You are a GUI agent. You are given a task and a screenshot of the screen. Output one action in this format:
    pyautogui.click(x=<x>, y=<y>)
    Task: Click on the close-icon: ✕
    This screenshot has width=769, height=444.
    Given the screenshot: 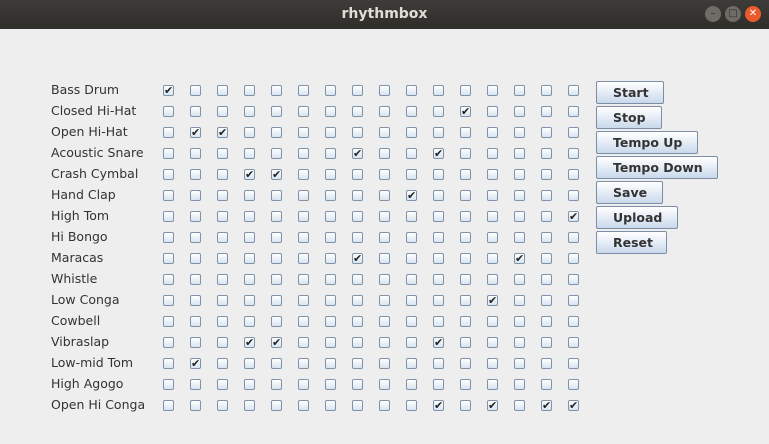 What is the action you would take?
    pyautogui.click(x=753, y=14)
    